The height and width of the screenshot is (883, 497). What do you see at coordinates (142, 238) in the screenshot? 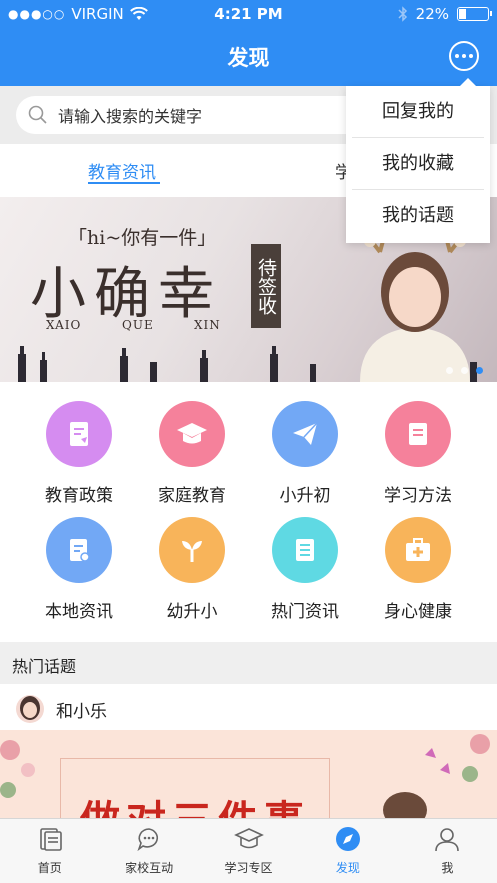
I see `banner-quote: 「hi~你有一件」` at bounding box center [142, 238].